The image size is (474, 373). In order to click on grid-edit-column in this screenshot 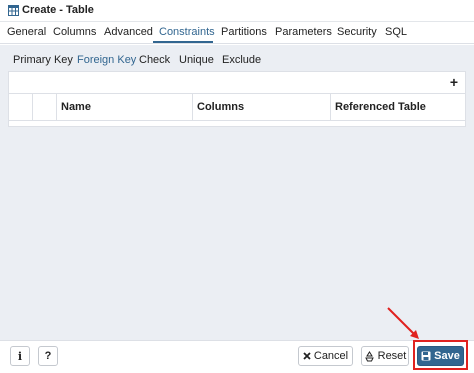, I will do `click(21, 107)`.